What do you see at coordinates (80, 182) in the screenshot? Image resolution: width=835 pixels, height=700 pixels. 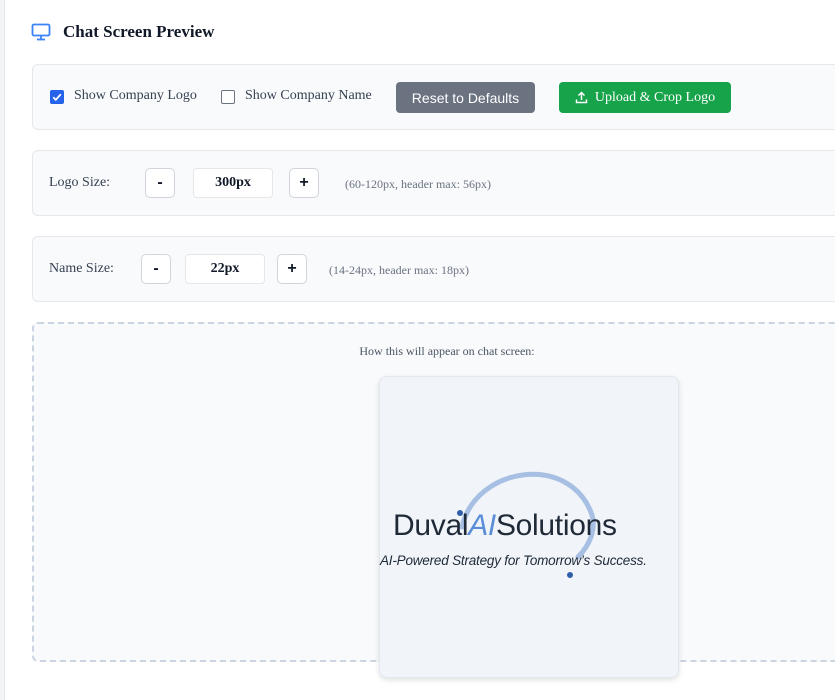 I see `logo-size-label: Logo Size:` at bounding box center [80, 182].